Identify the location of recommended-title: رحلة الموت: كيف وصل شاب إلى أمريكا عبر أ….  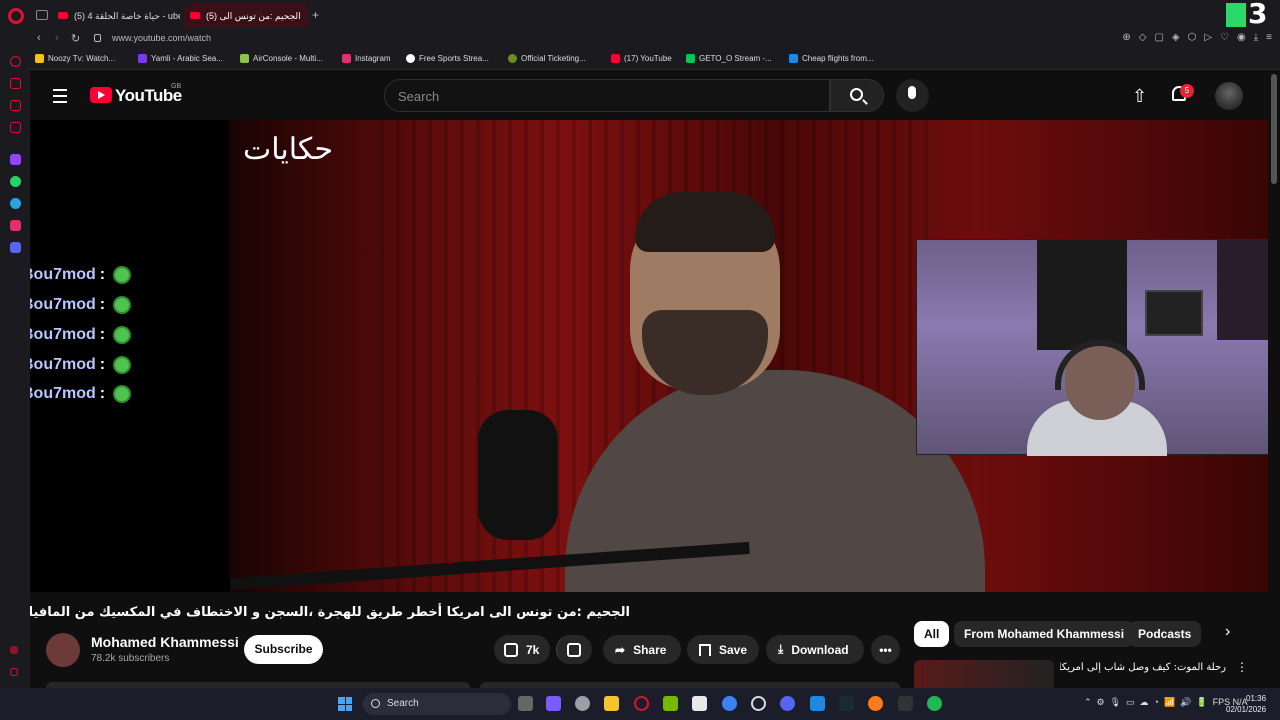
(1143, 667).